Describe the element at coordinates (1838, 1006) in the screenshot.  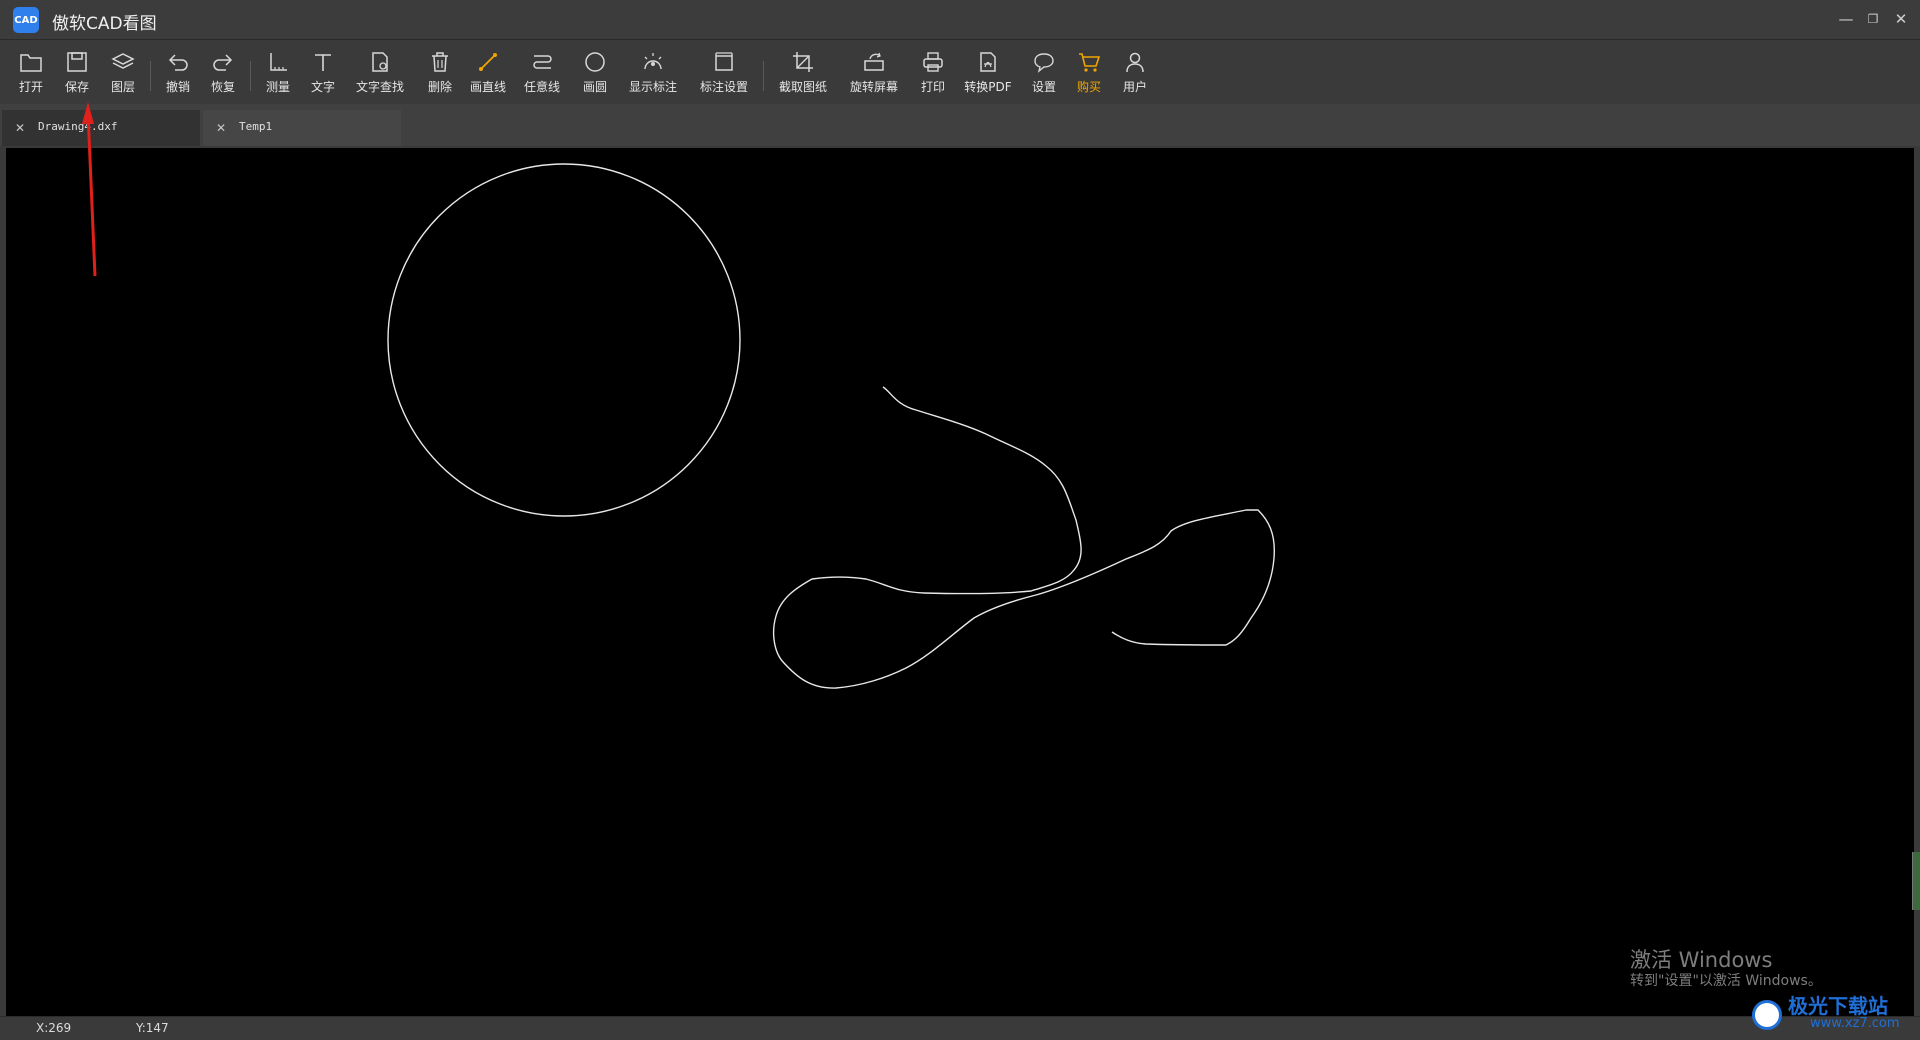
I see `site-logo-text: 极光下载站` at that location.